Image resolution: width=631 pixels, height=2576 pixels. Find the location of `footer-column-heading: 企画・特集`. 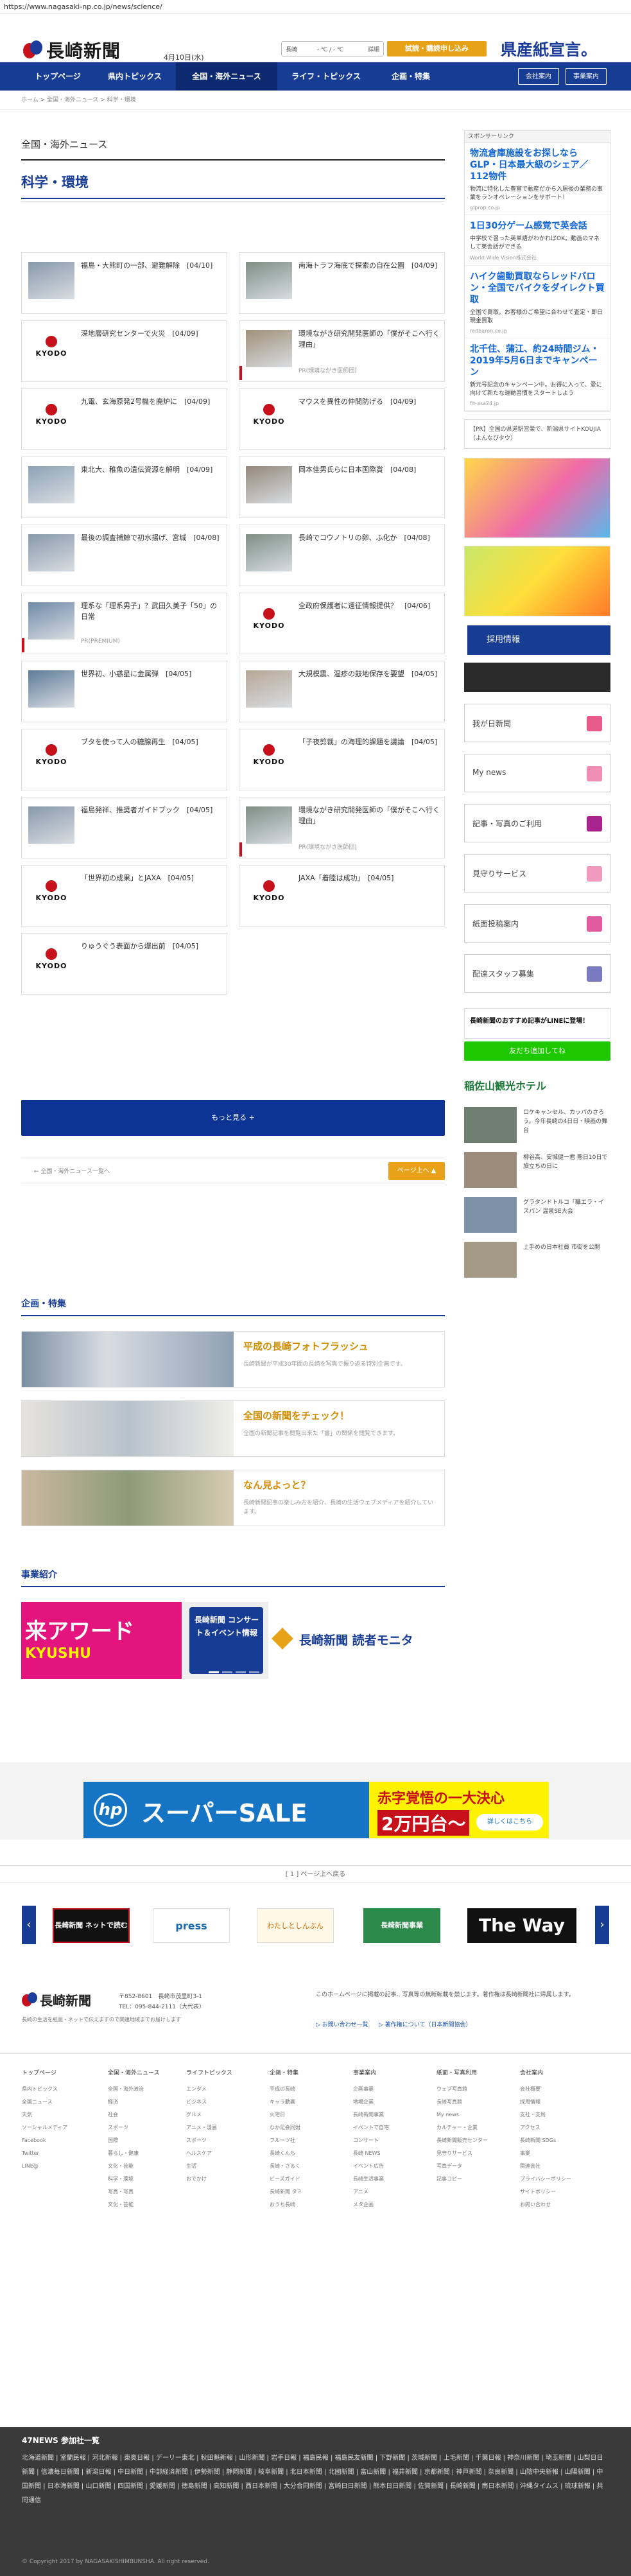

footer-column-heading: 企画・特集 is located at coordinates (310, 2072).